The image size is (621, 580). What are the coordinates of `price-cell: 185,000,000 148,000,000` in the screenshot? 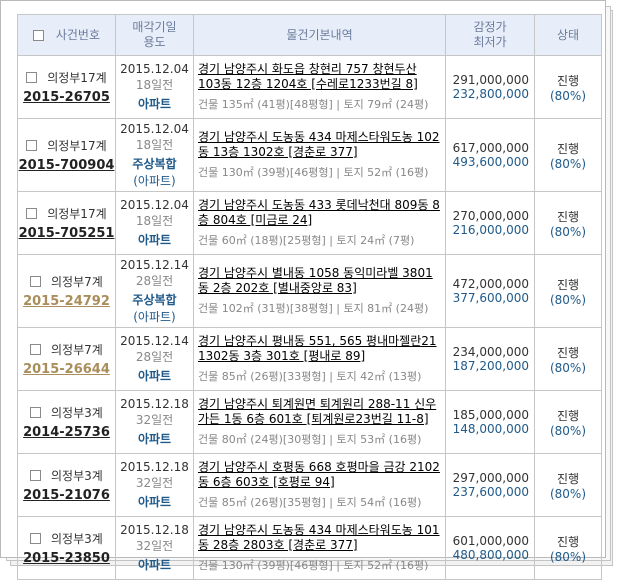 It's located at (490, 422).